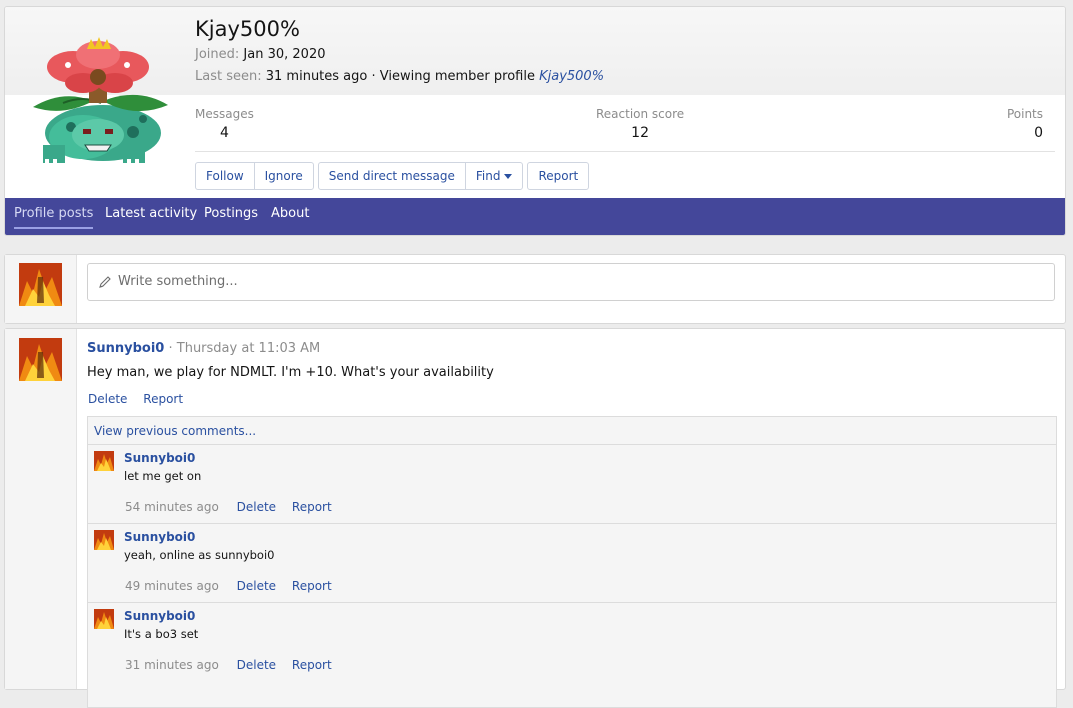 Image resolution: width=1073 pixels, height=708 pixels. What do you see at coordinates (172, 507) in the screenshot?
I see `comment-timestamp: 54 minutes ago` at bounding box center [172, 507].